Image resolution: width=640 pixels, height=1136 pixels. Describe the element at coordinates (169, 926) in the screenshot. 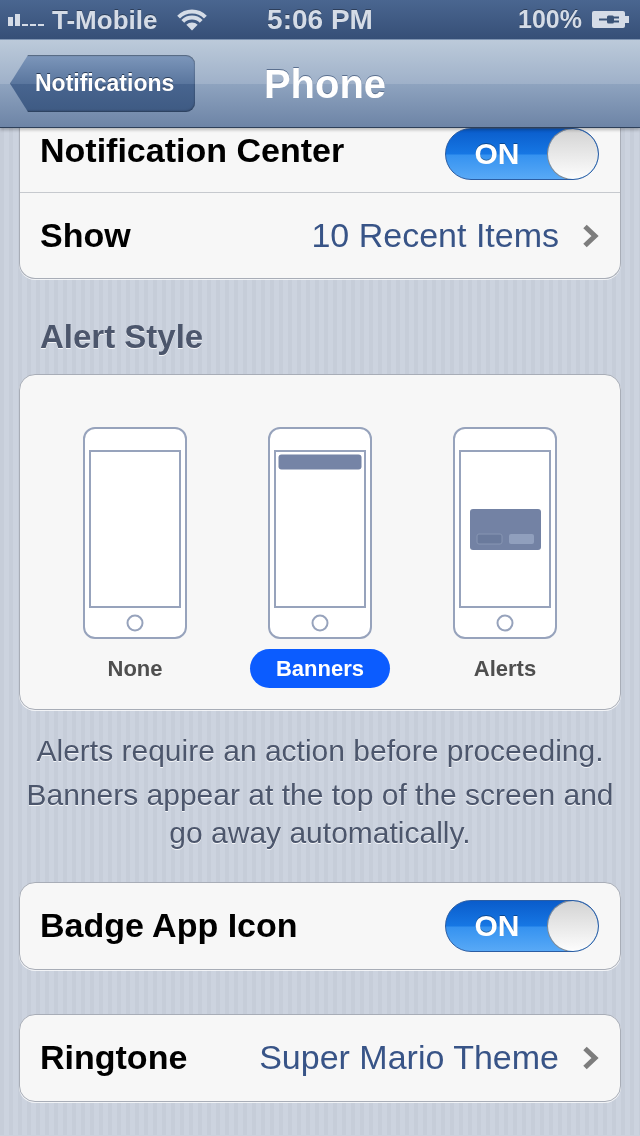

I see `setting-label: Badge App Icon` at that location.